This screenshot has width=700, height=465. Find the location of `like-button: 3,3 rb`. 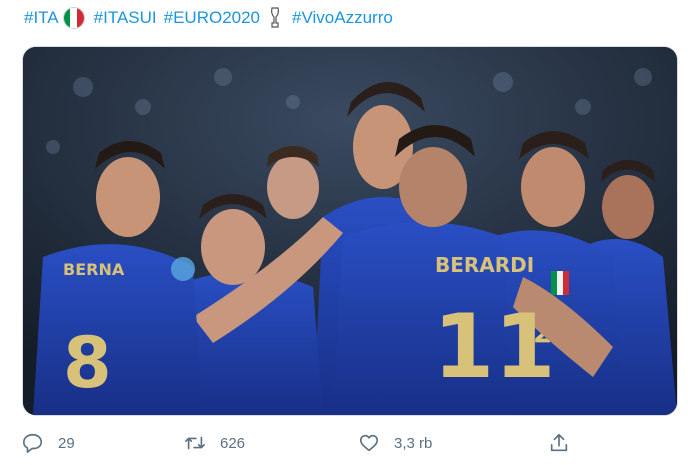

like-button: 3,3 rb is located at coordinates (395, 443).